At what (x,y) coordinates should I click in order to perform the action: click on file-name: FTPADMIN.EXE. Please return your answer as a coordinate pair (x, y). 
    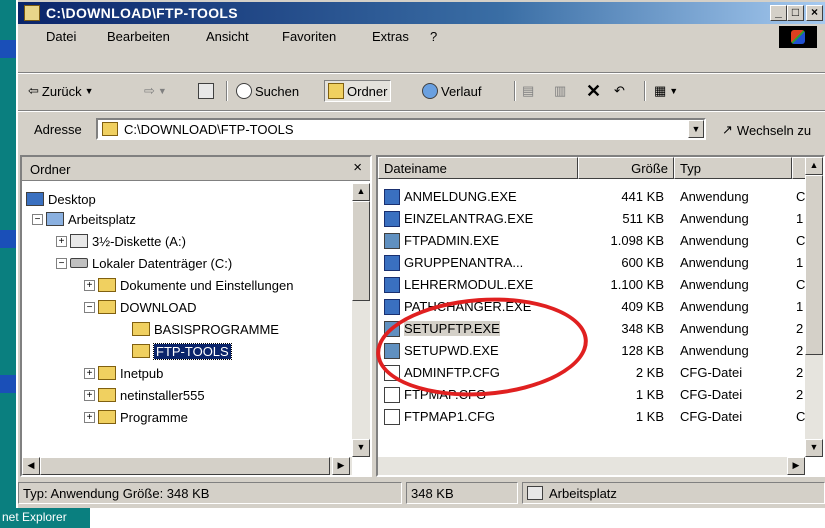
    Looking at the image, I should click on (452, 240).